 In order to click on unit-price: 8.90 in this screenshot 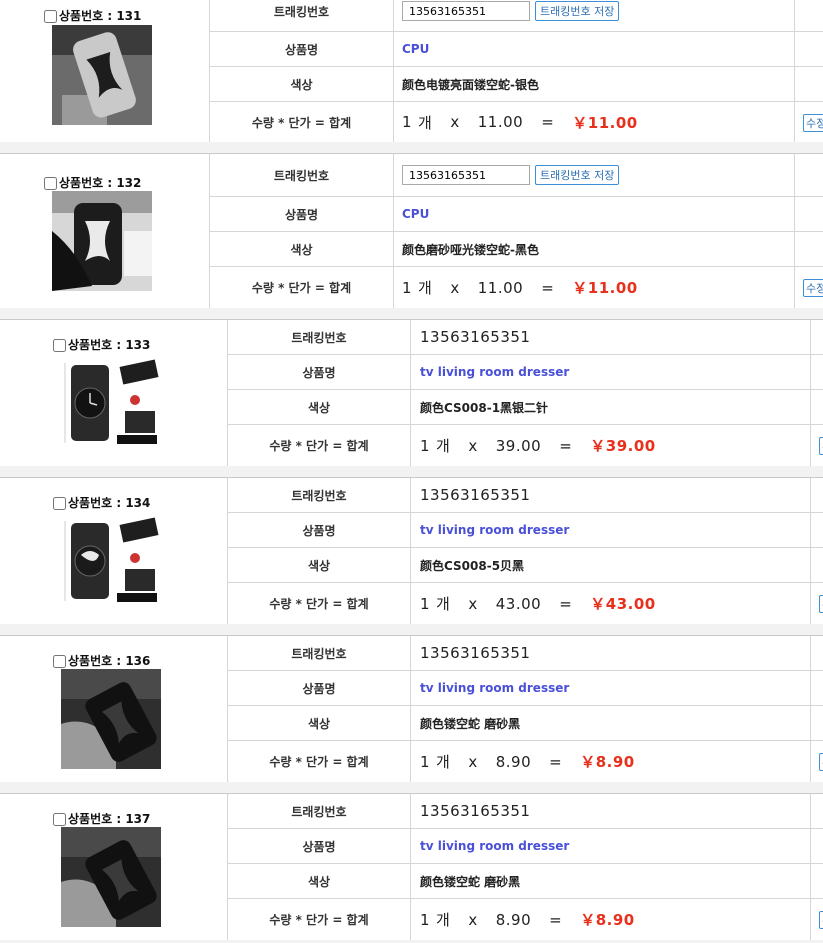, I will do `click(513, 761)`.